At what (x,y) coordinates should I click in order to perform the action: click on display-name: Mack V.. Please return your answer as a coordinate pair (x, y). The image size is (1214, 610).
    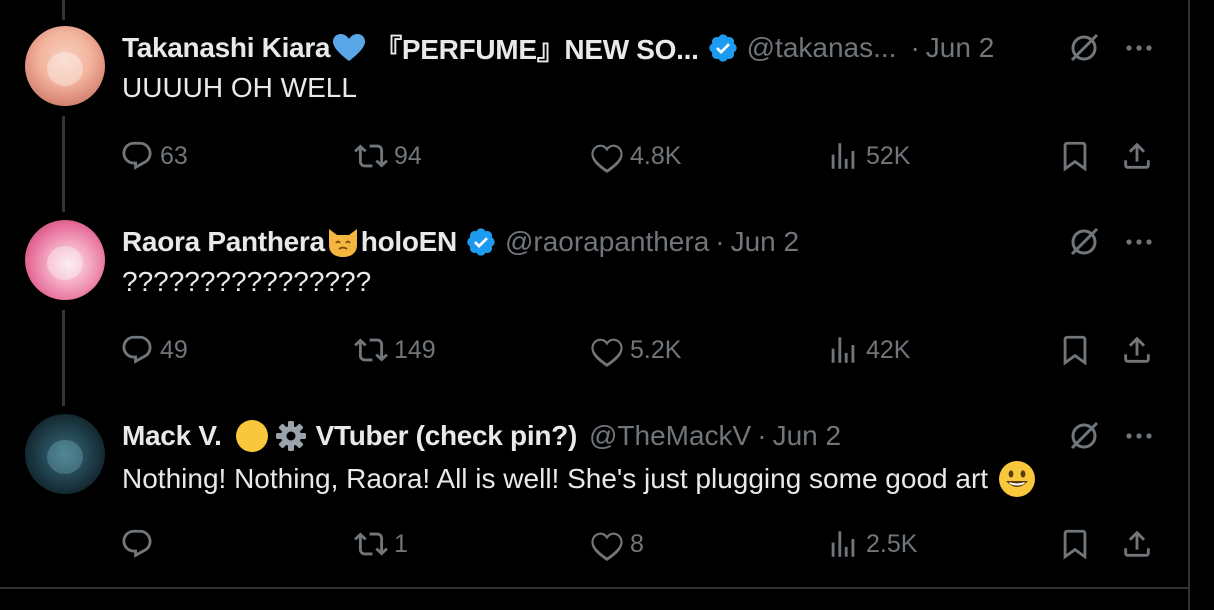
    Looking at the image, I should click on (172, 436).